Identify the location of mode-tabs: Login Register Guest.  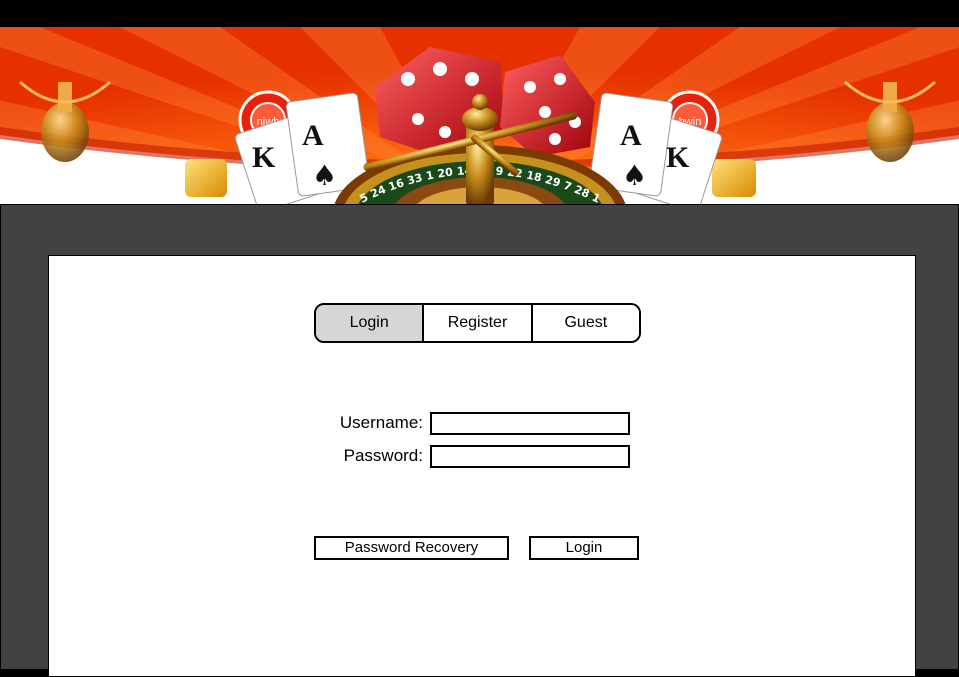
(477, 323).